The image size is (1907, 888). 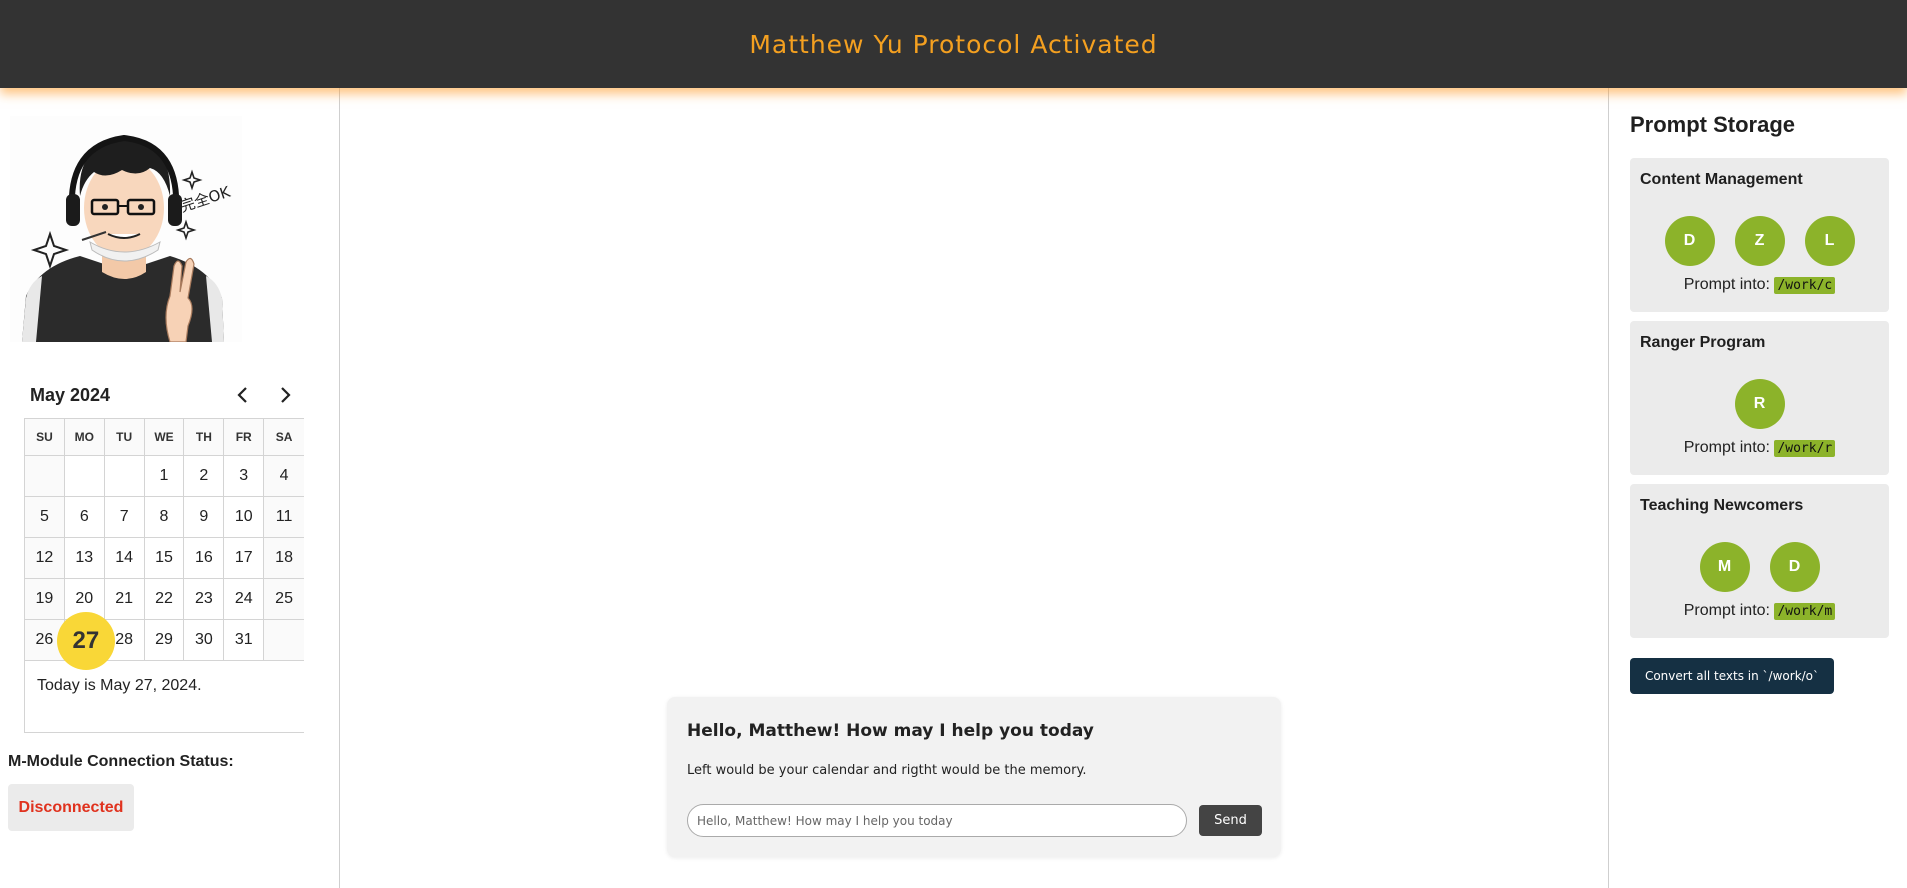 I want to click on calendar-week-row: 5 6 7 8 9 10 11, so click(x=164, y=517).